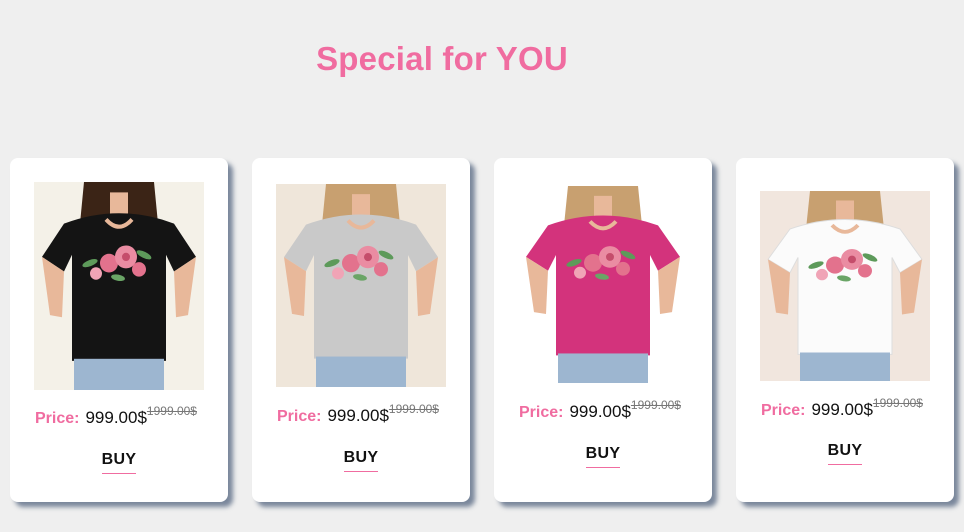  Describe the element at coordinates (442, 58) in the screenshot. I see `section-title: Special for YOU` at that location.